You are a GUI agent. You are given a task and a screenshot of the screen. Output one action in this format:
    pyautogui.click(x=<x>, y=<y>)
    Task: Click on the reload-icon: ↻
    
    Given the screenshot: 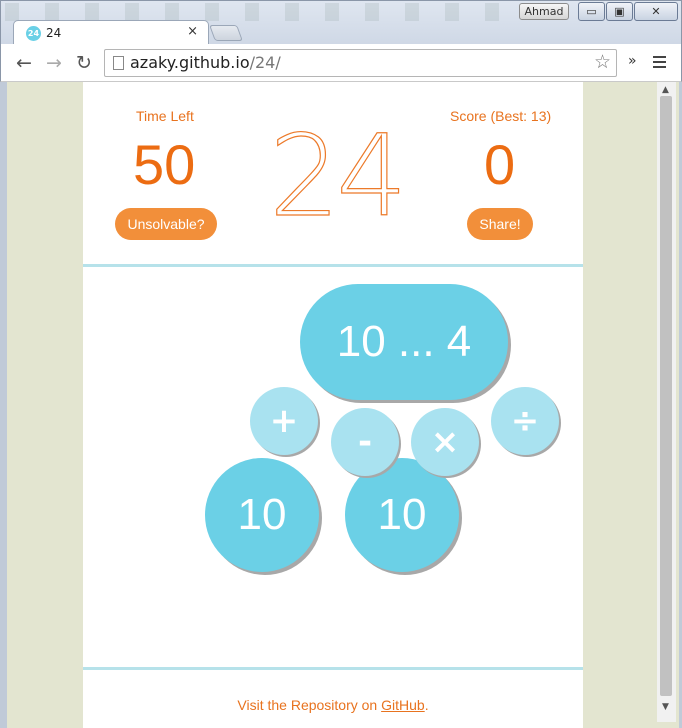 What is the action you would take?
    pyautogui.click(x=84, y=63)
    